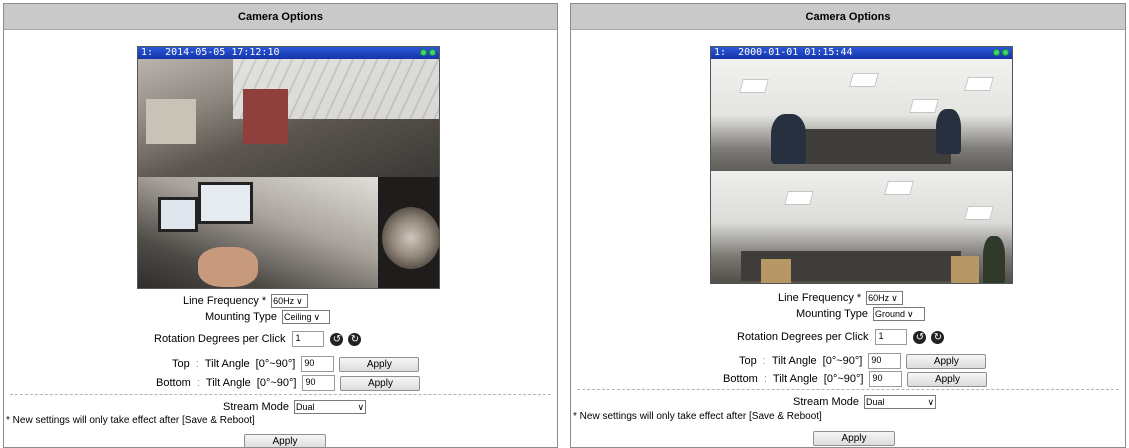 The width and height of the screenshot is (1129, 448). What do you see at coordinates (288, 53) in the screenshot?
I see `video-osd-bar: 1: 2014-05-05 17:12:10` at bounding box center [288, 53].